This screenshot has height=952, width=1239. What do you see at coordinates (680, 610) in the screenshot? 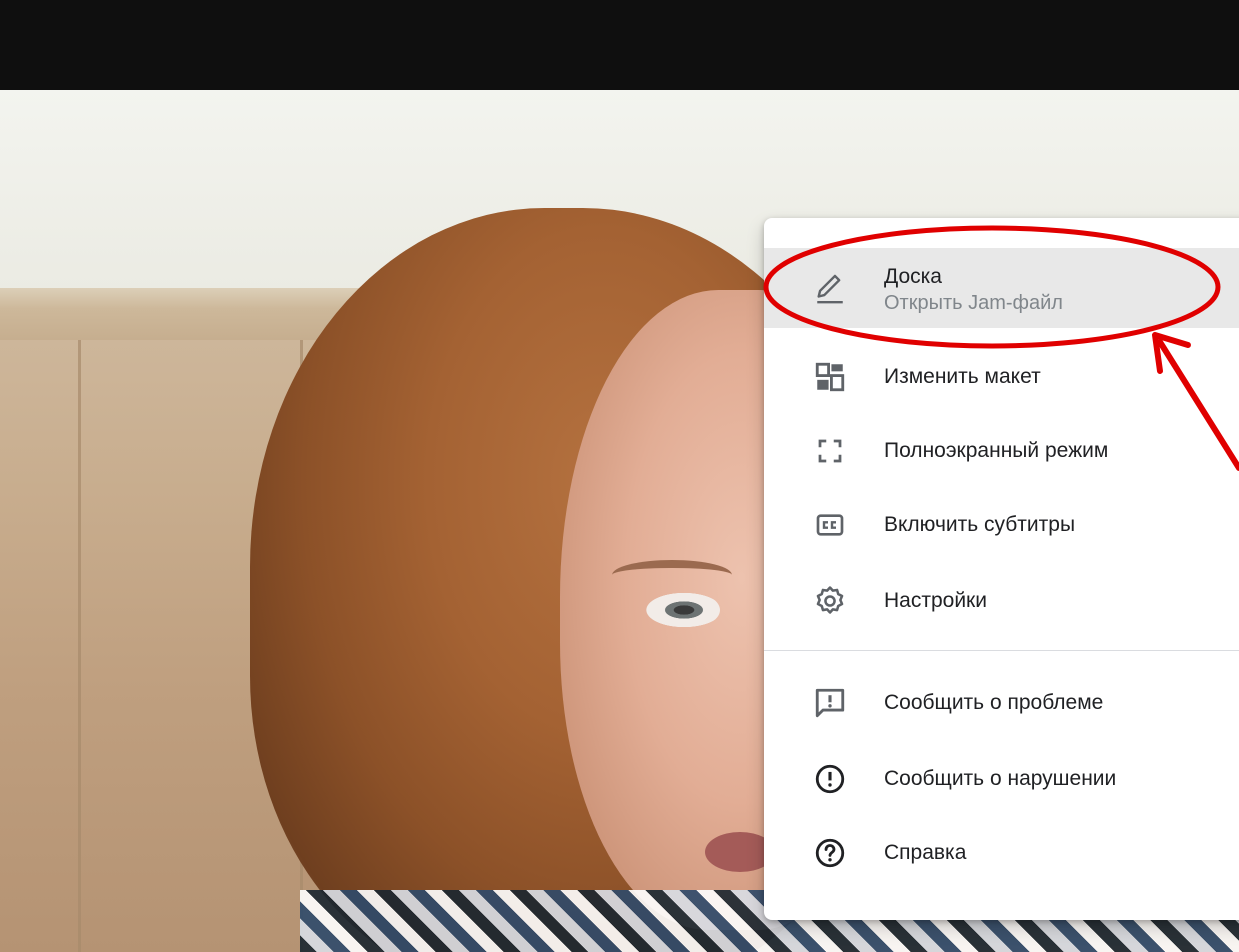
I see `video-person-eye` at bounding box center [680, 610].